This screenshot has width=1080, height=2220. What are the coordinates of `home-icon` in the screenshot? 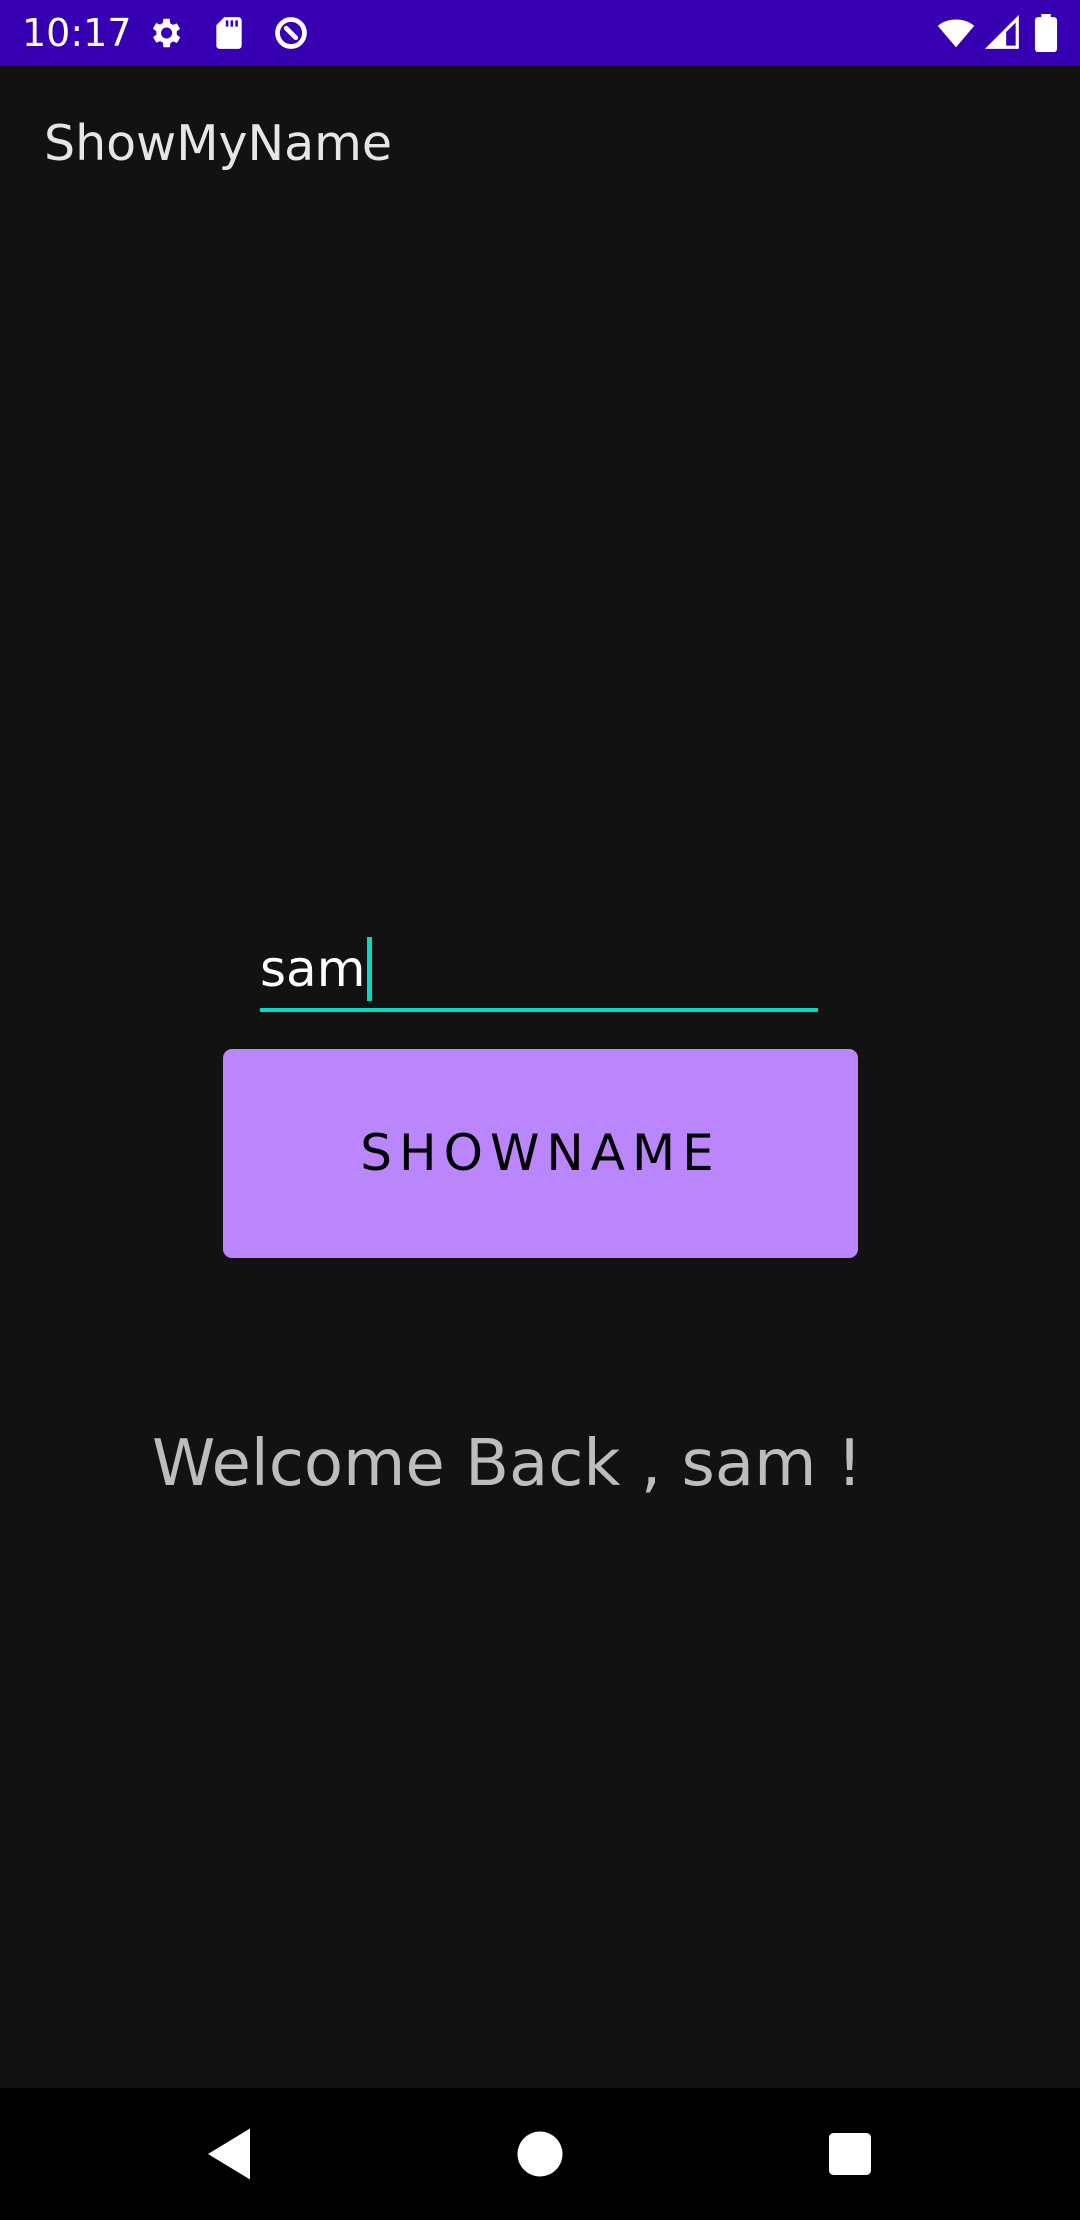 It's located at (540, 2154).